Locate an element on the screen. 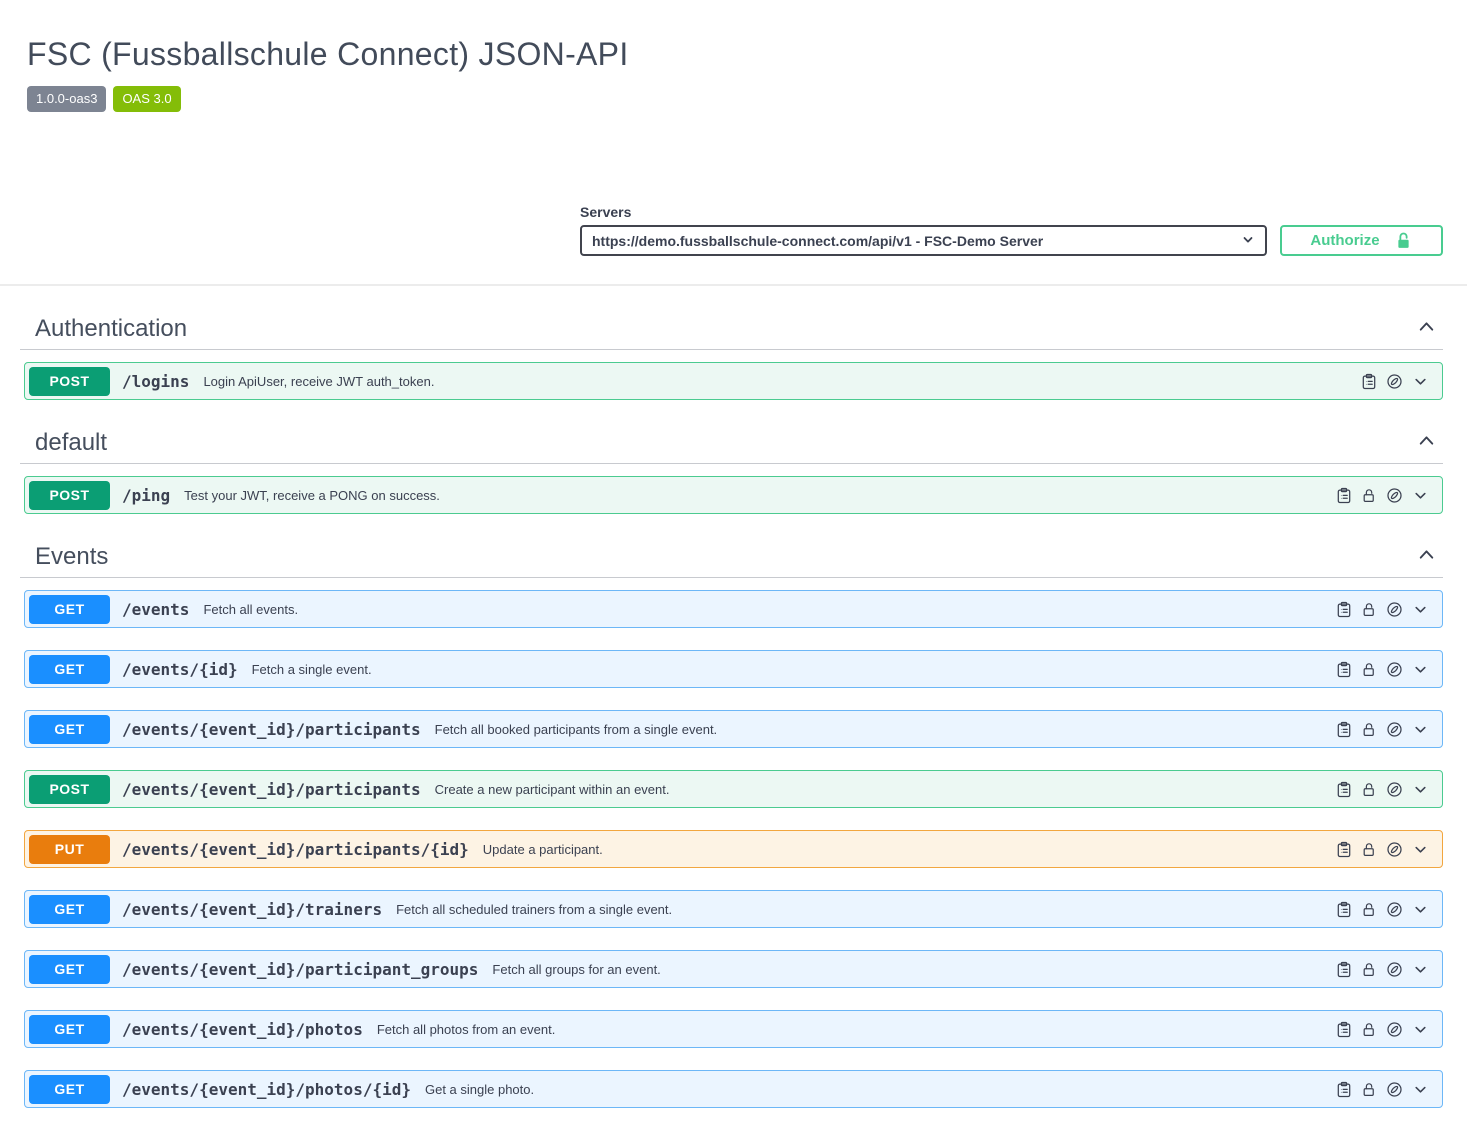  endpoint-summary: Fetch all groups for an event. is located at coordinates (576, 969).